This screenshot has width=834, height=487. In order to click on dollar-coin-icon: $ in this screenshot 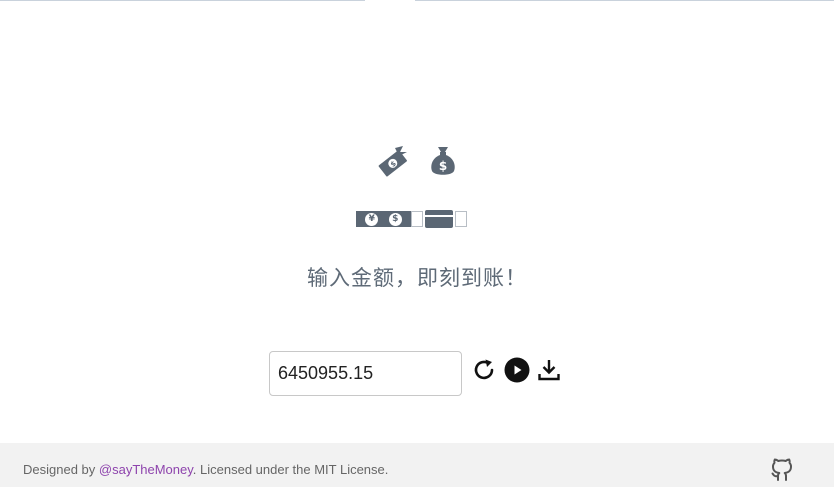, I will do `click(395, 219)`.